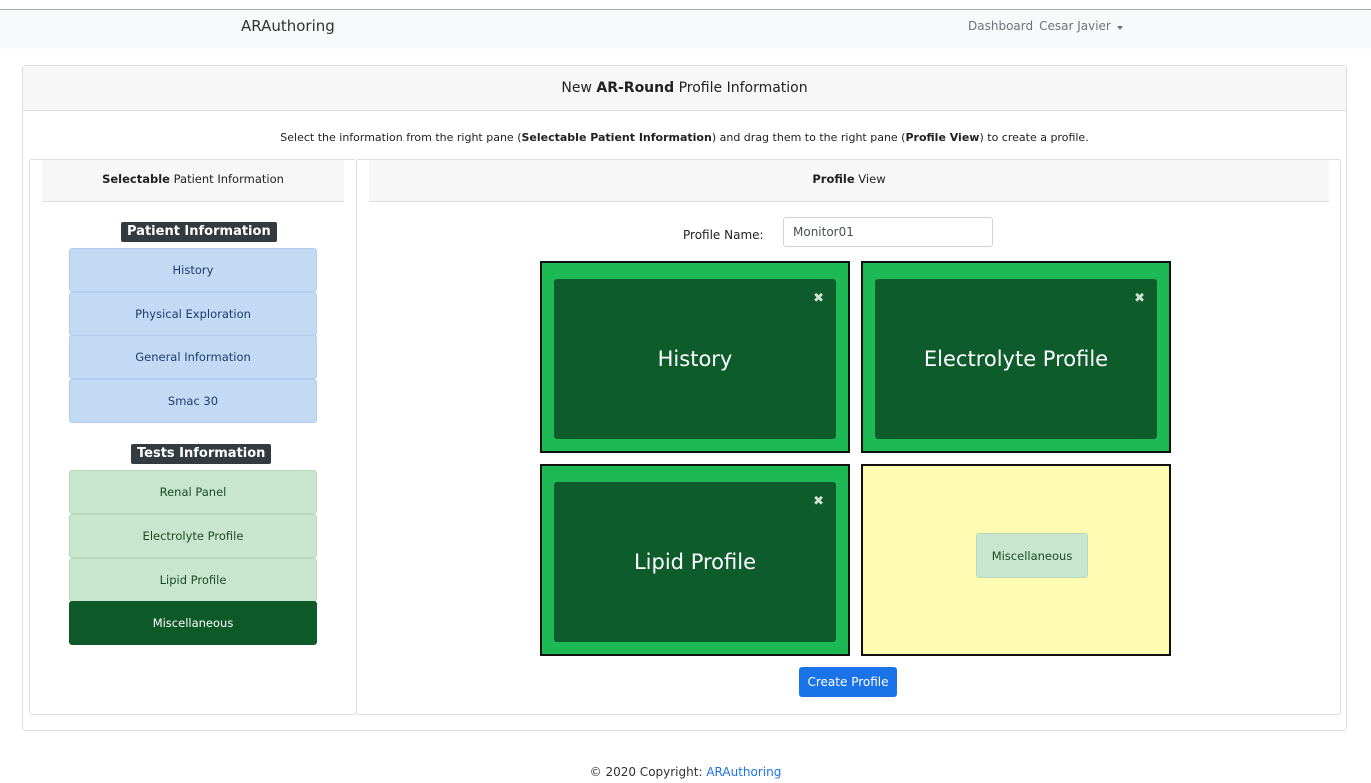 The image size is (1371, 783). What do you see at coordinates (193, 270) in the screenshot?
I see `item-history: History` at bounding box center [193, 270].